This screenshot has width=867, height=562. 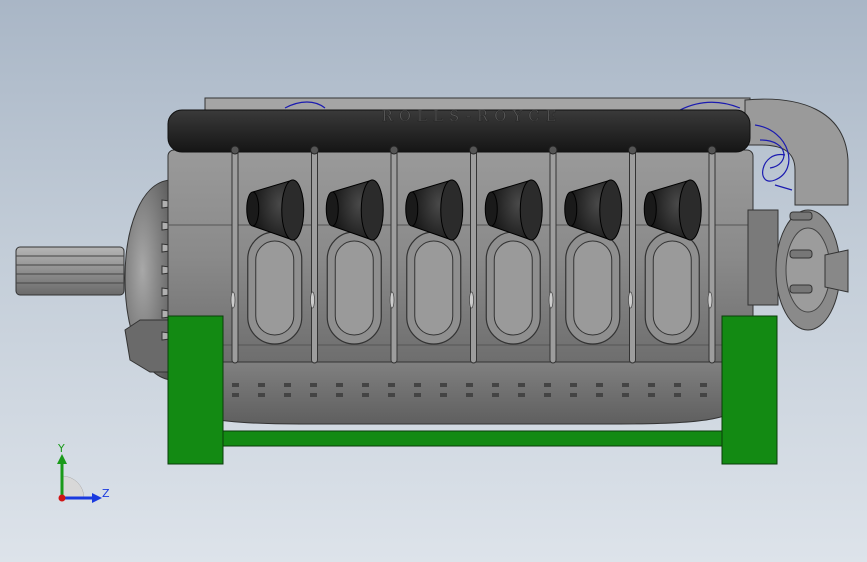 I want to click on y-axis-label: Y, so click(x=61, y=448).